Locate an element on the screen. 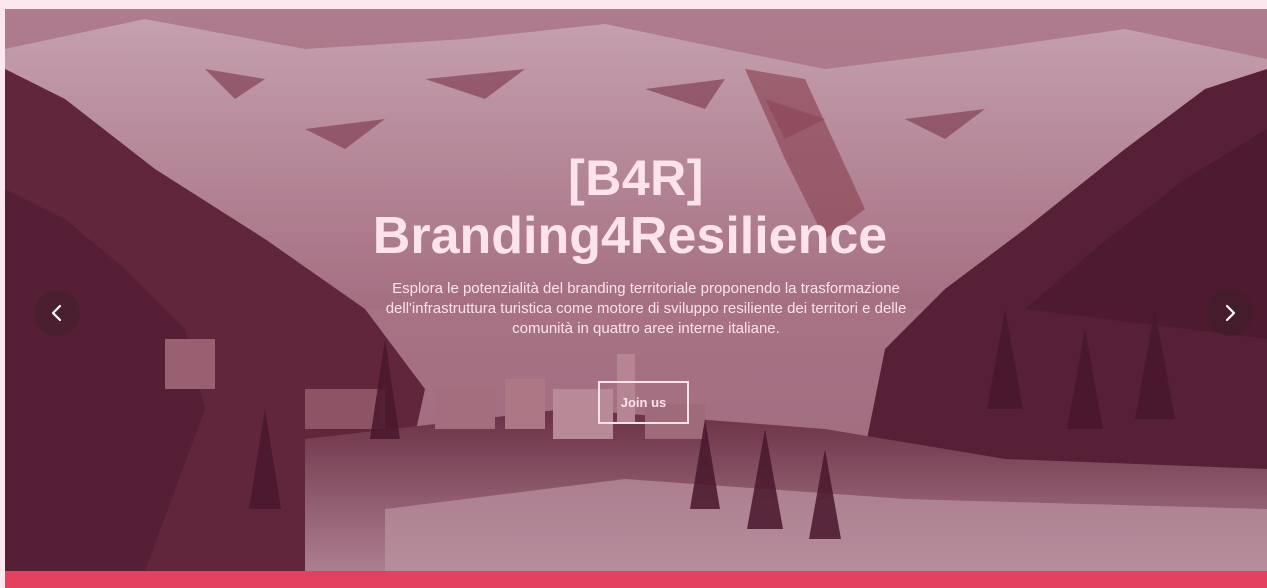 This screenshot has width=1267, height=588. hero-title-acronym: [B4R] is located at coordinates (636, 178).